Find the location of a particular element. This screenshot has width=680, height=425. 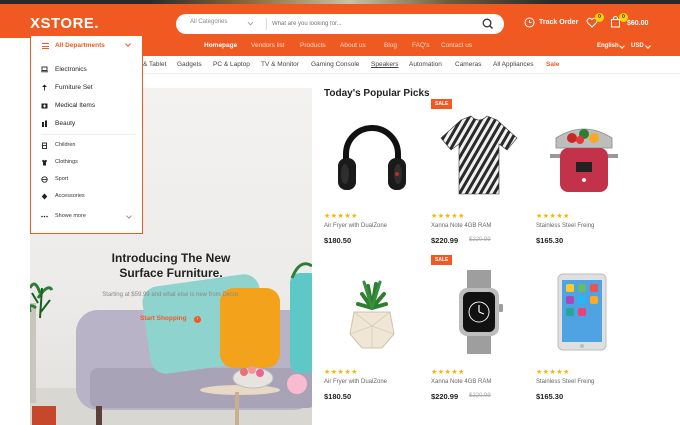

search-input is located at coordinates (367, 24).